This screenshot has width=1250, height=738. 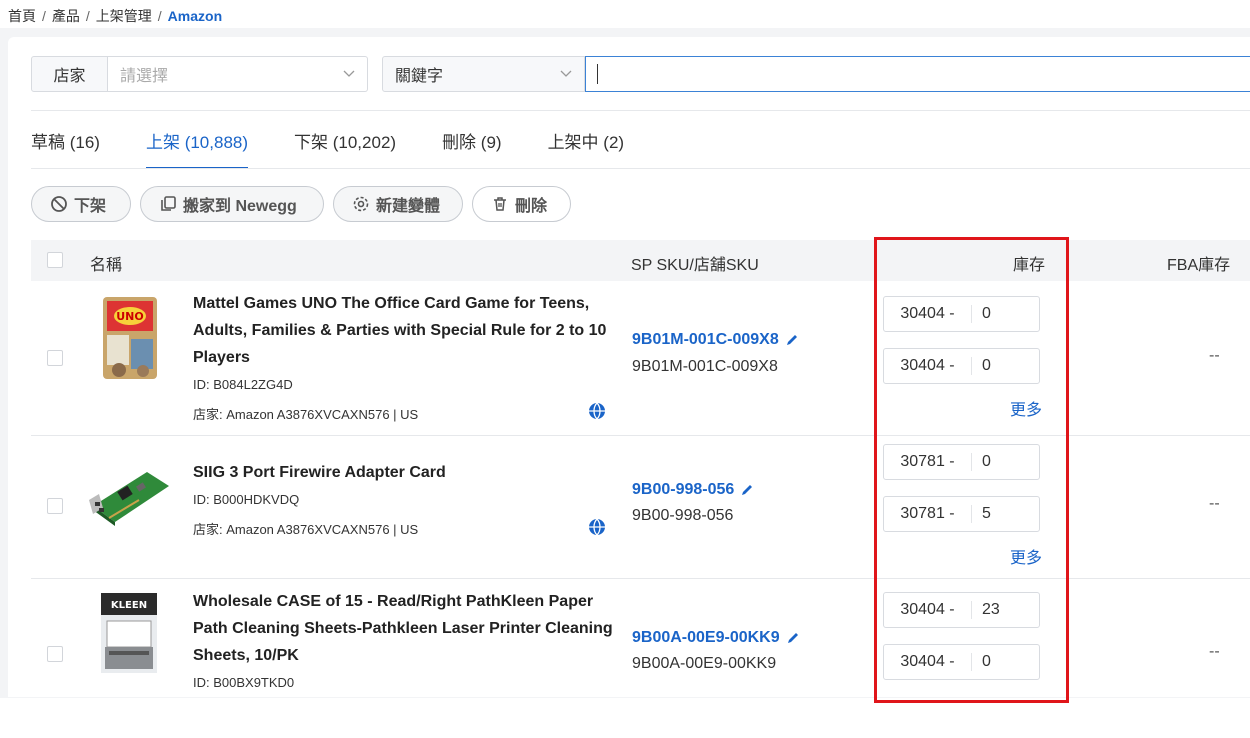 I want to click on delist-button-label: 下架, so click(x=90, y=206).